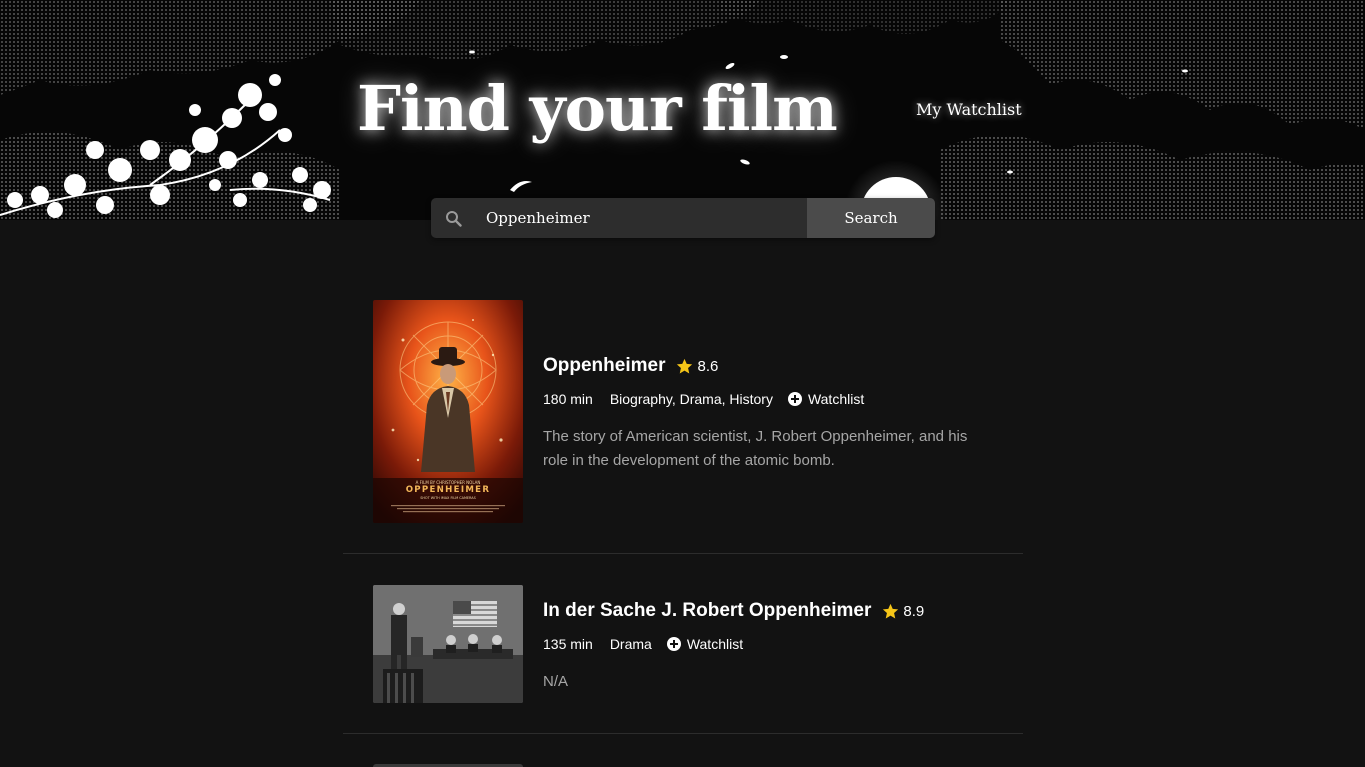  I want to click on film-title: Oppenheimer, so click(604, 365).